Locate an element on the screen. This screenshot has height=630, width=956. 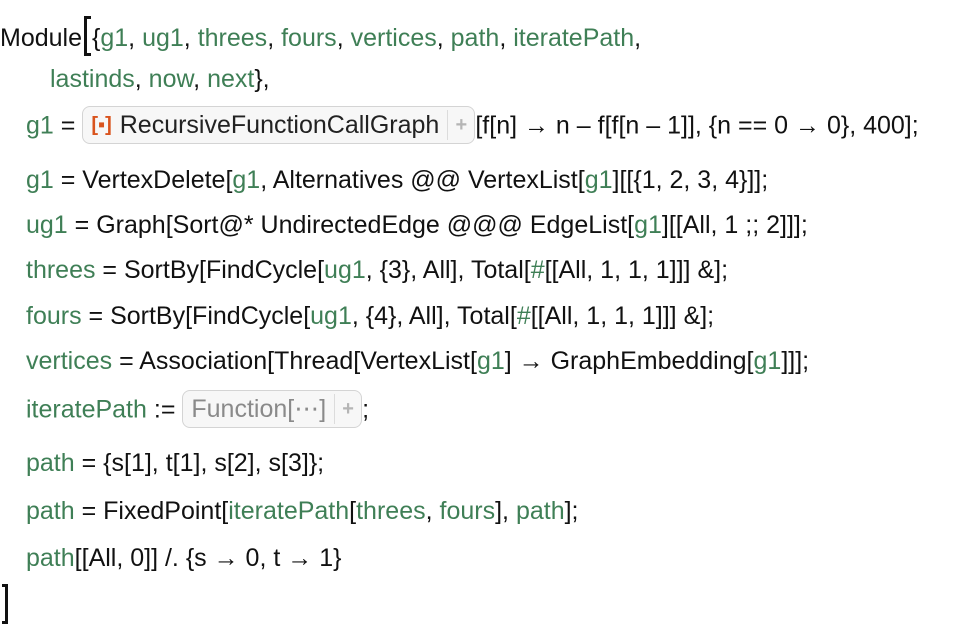
local-var-next: next is located at coordinates (231, 79).